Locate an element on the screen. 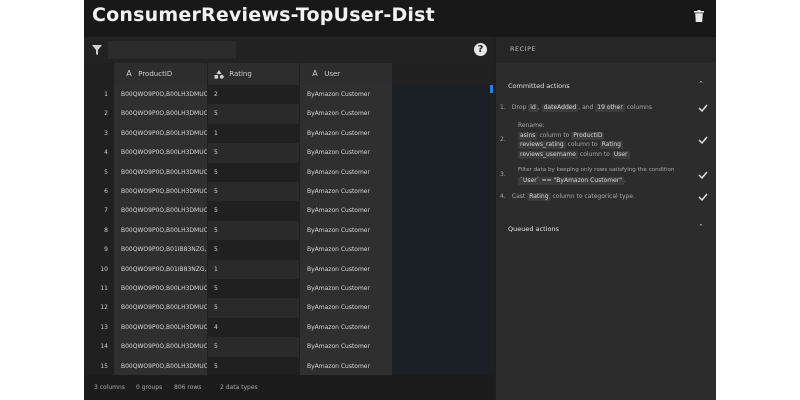 This screenshot has height=400, width=800. status-columns: 3 columns is located at coordinates (109, 387).